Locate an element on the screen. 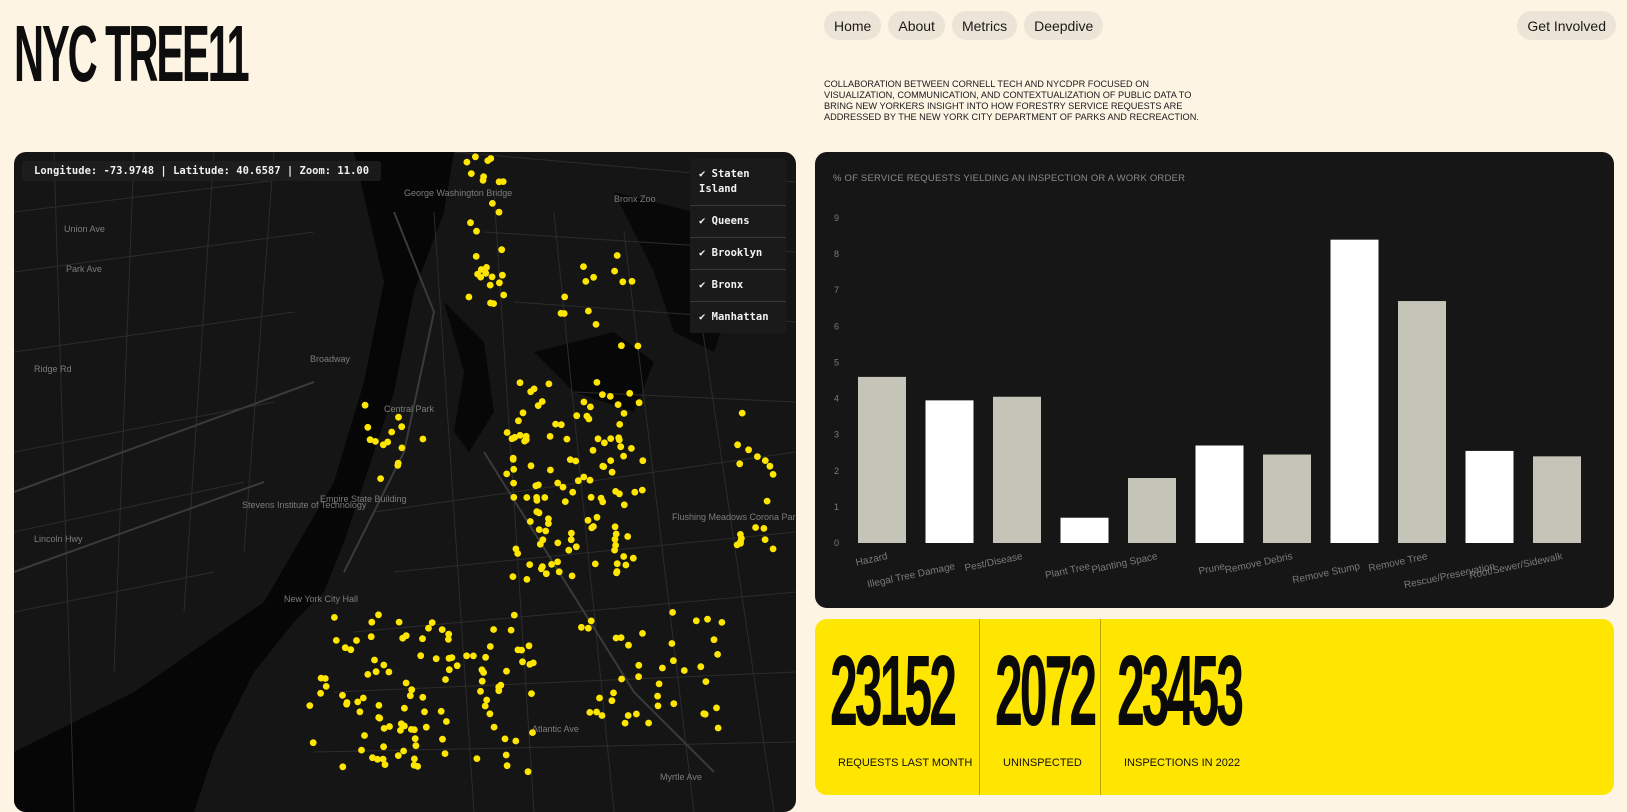  bar-planting-space is located at coordinates (1152, 510).